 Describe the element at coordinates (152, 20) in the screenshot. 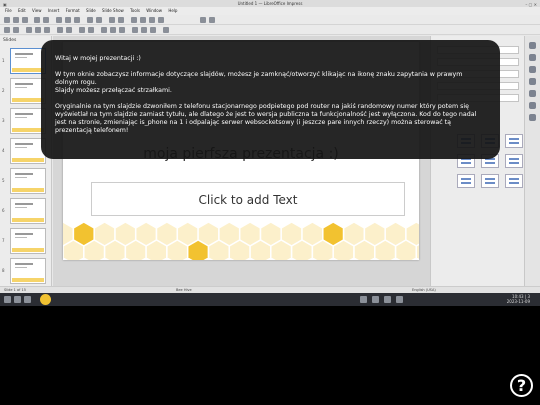

I see `chart-icon` at that location.